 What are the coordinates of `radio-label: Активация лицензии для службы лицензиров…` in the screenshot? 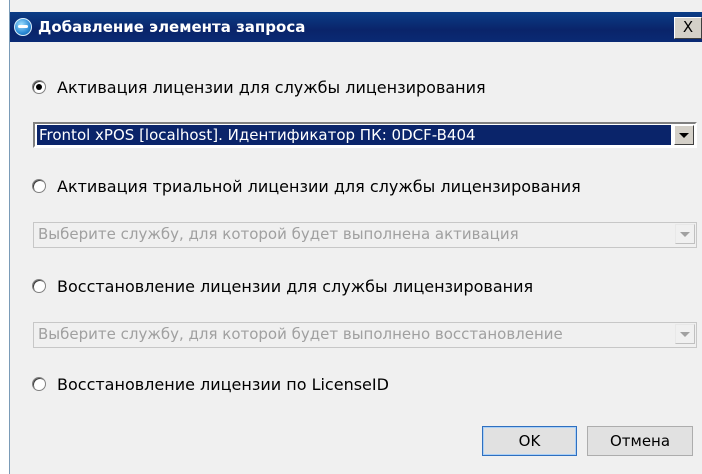 It's located at (271, 87).